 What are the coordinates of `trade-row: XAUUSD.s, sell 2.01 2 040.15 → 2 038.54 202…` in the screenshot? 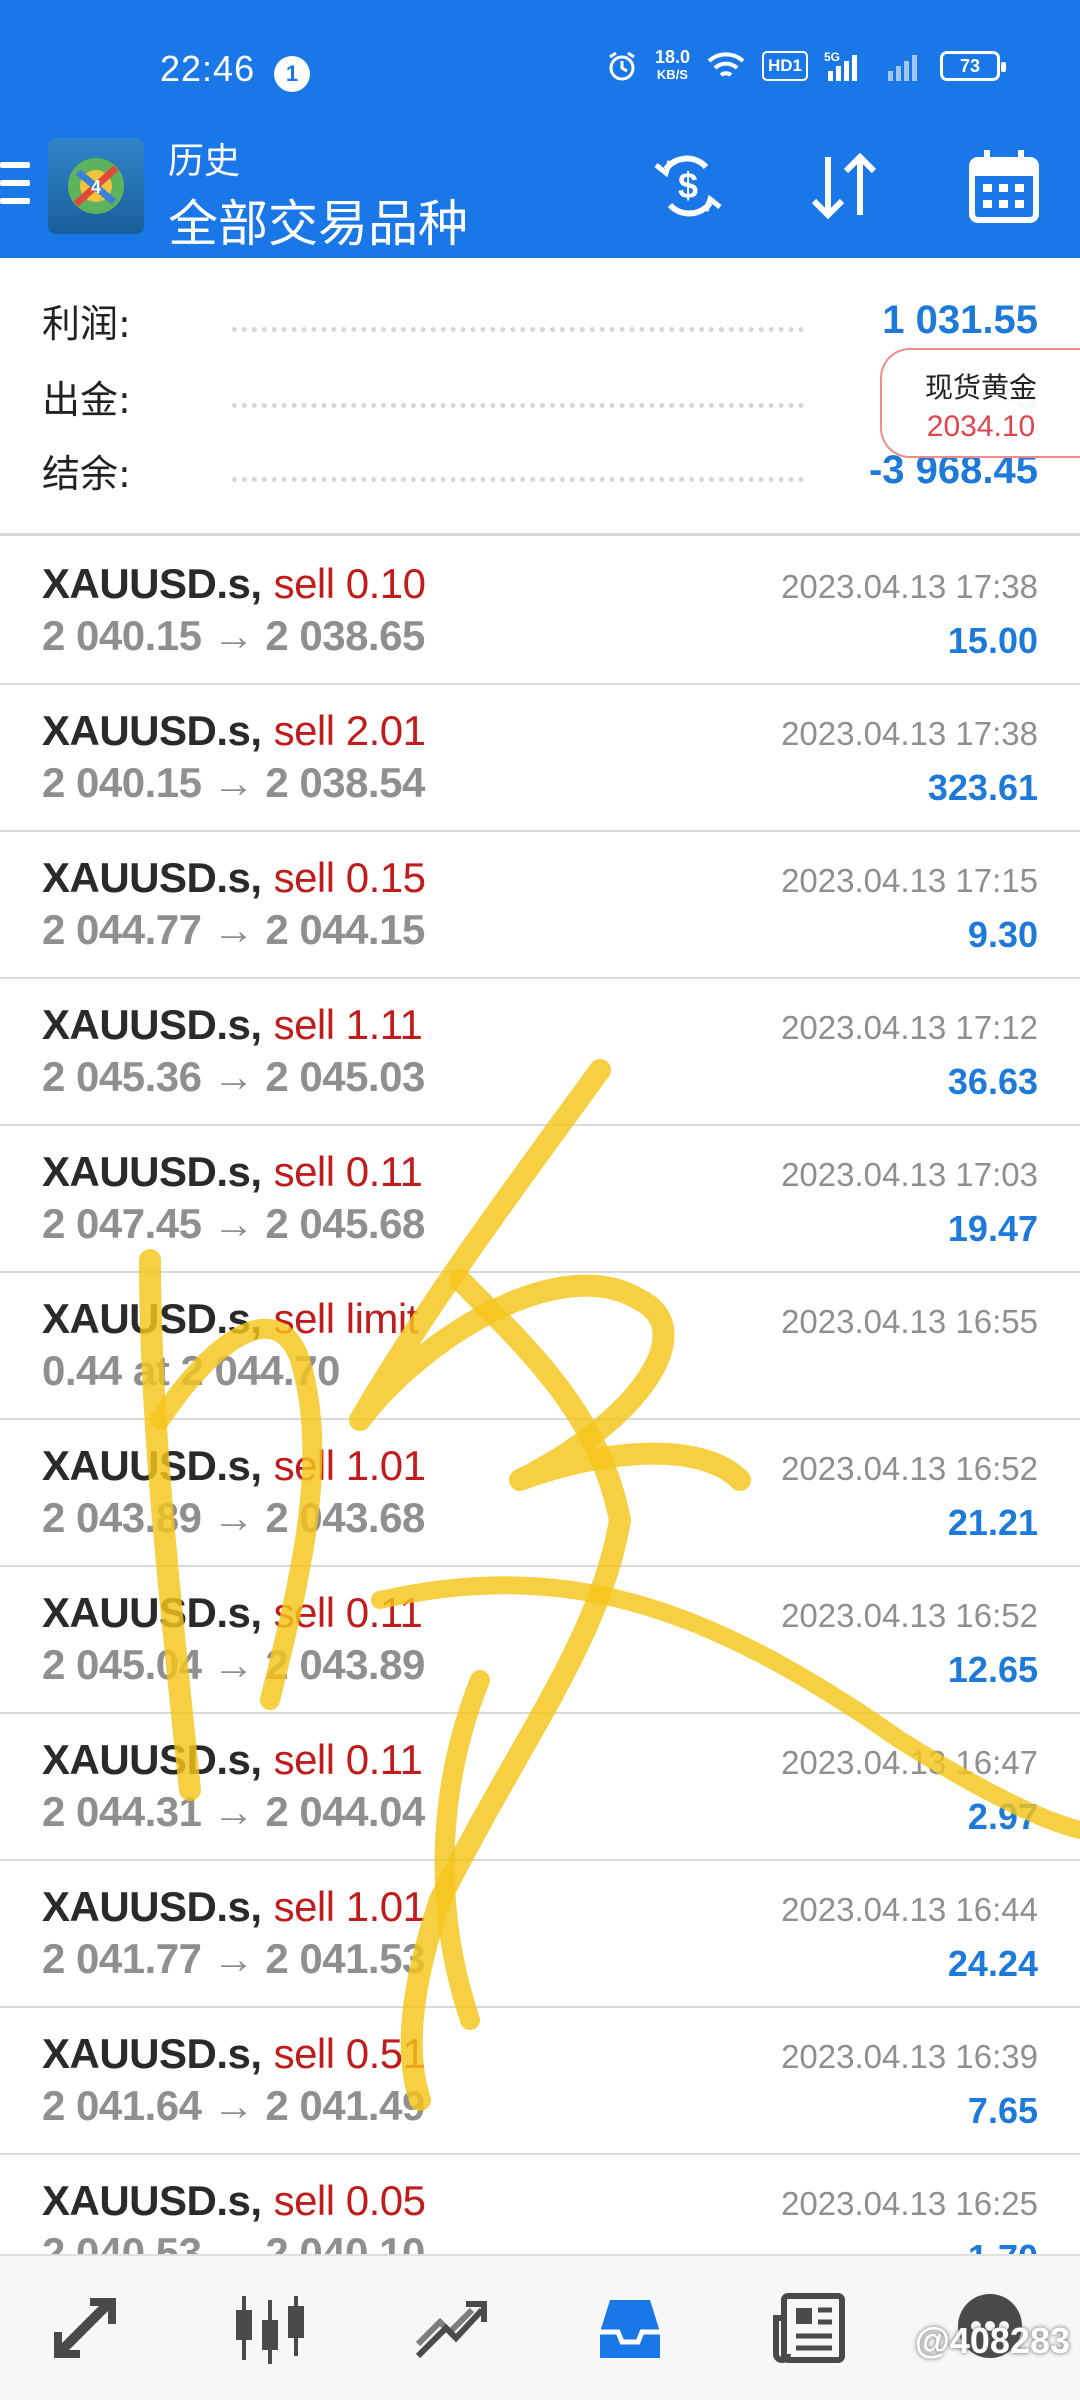 It's located at (540, 758).